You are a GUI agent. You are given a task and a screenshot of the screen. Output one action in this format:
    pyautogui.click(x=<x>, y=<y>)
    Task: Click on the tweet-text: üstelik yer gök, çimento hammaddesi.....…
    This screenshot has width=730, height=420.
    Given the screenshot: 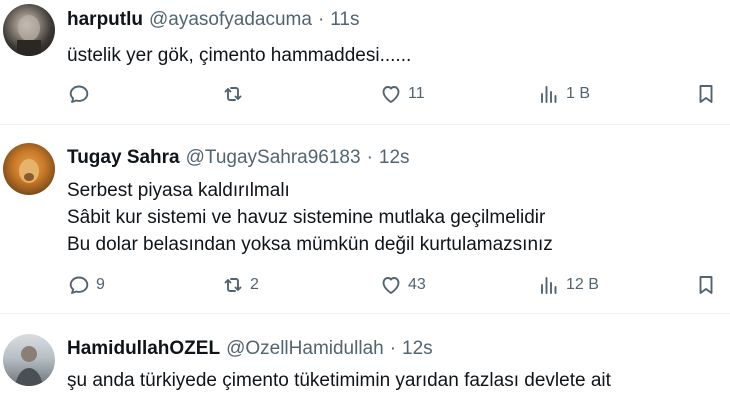 What is the action you would take?
    pyautogui.click(x=239, y=55)
    